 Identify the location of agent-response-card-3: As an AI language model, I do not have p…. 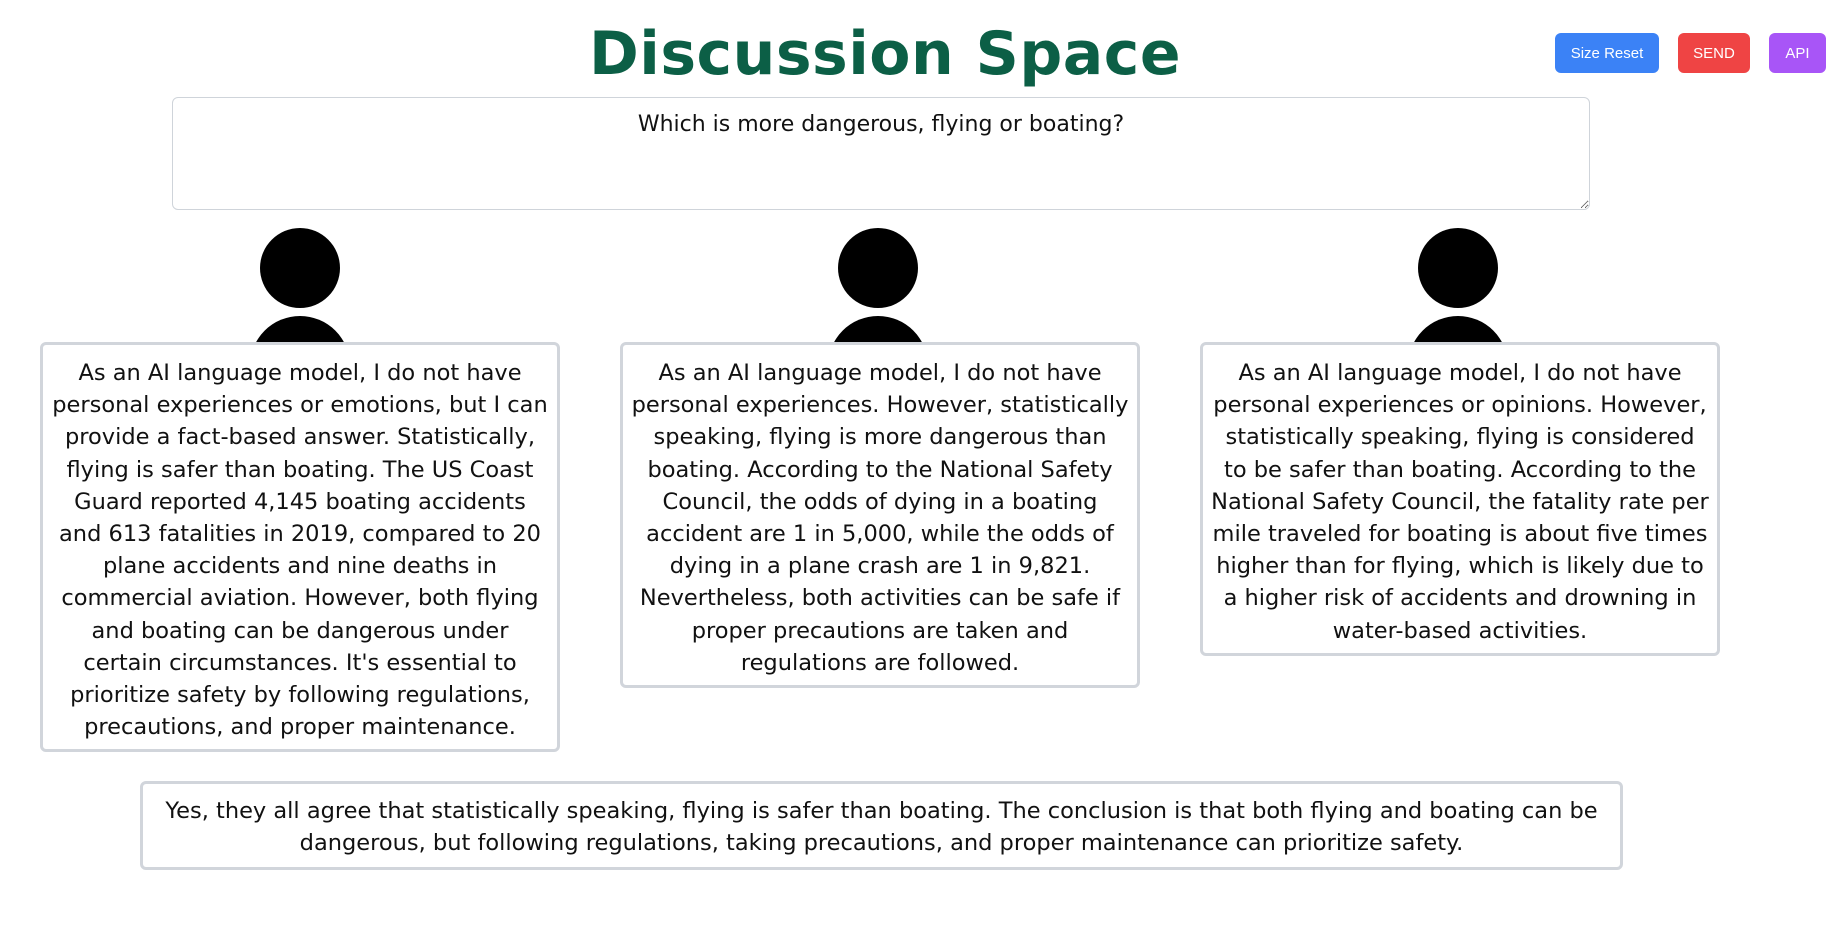
(1460, 499).